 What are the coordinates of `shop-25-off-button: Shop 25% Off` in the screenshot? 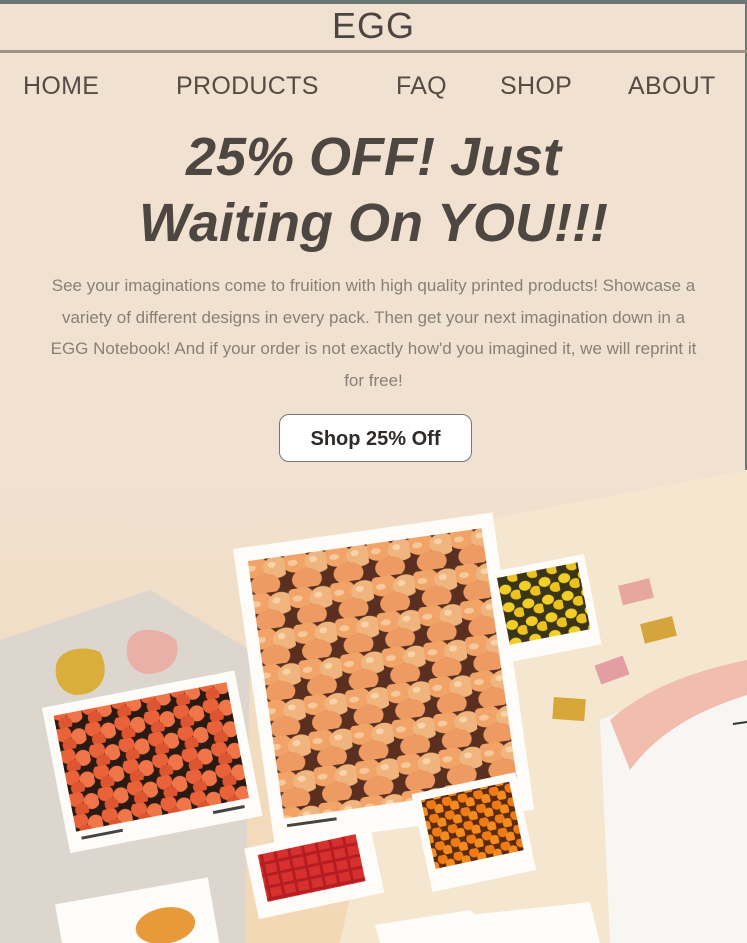 It's located at (375, 438).